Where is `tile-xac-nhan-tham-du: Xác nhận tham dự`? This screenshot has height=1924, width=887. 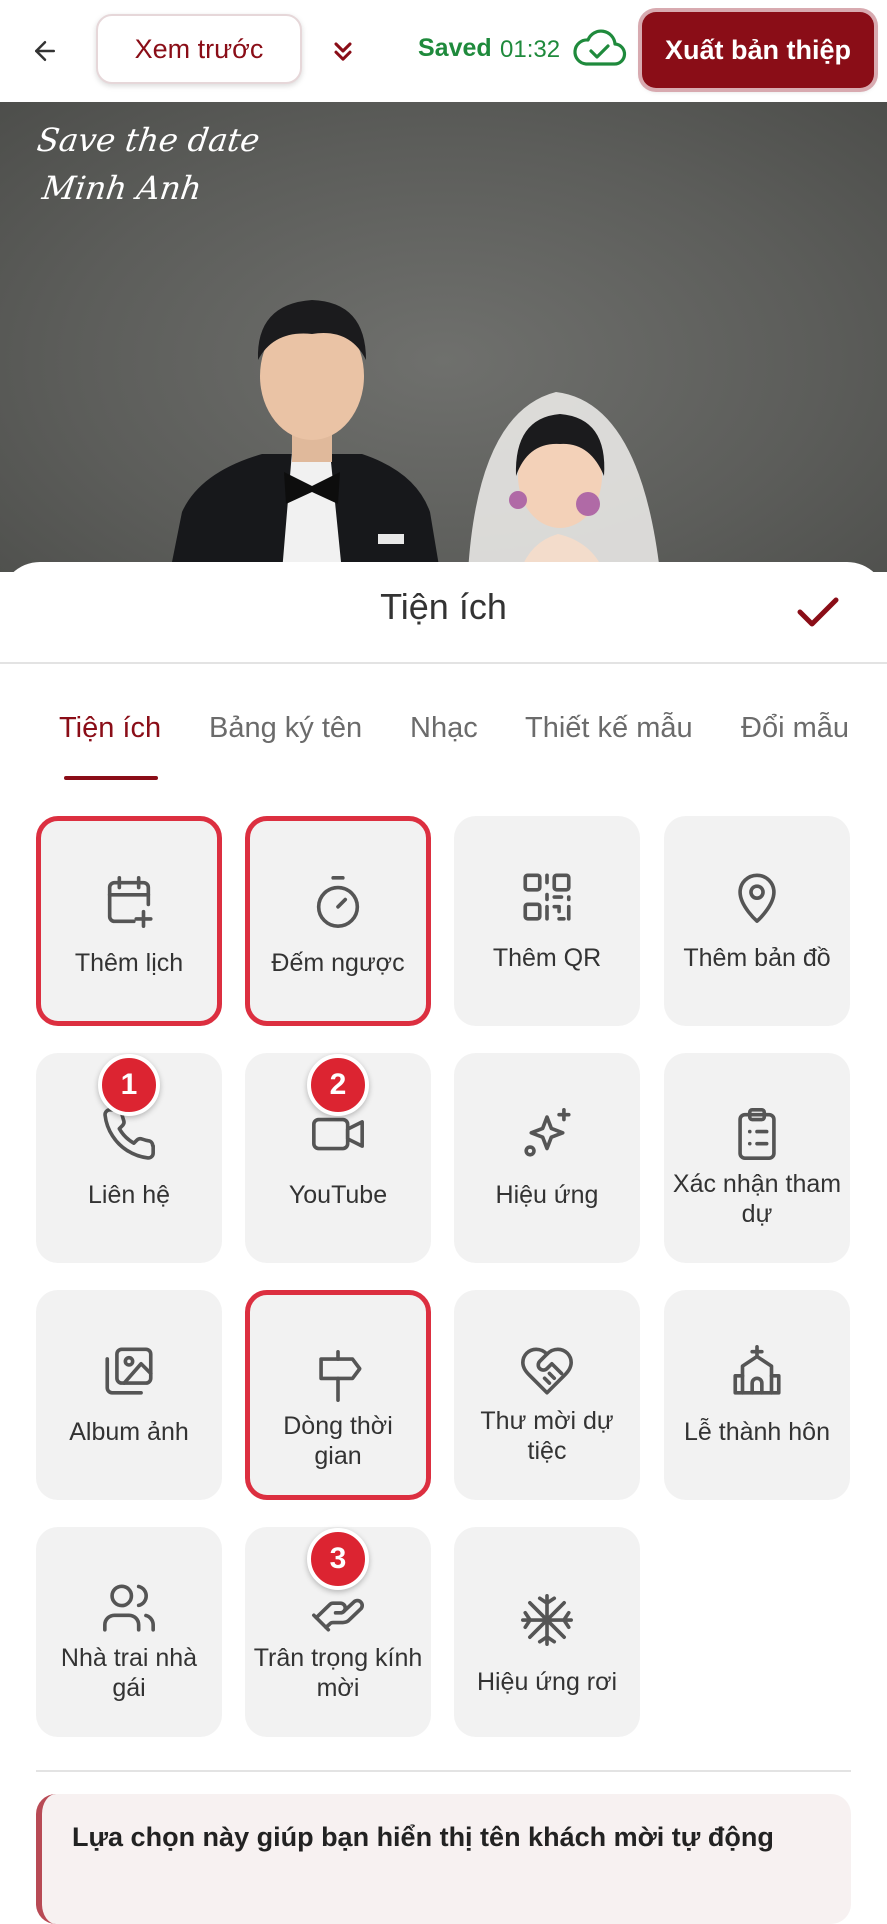
tile-xac-nhan-tham-du: Xác nhận tham dự is located at coordinates (757, 1158).